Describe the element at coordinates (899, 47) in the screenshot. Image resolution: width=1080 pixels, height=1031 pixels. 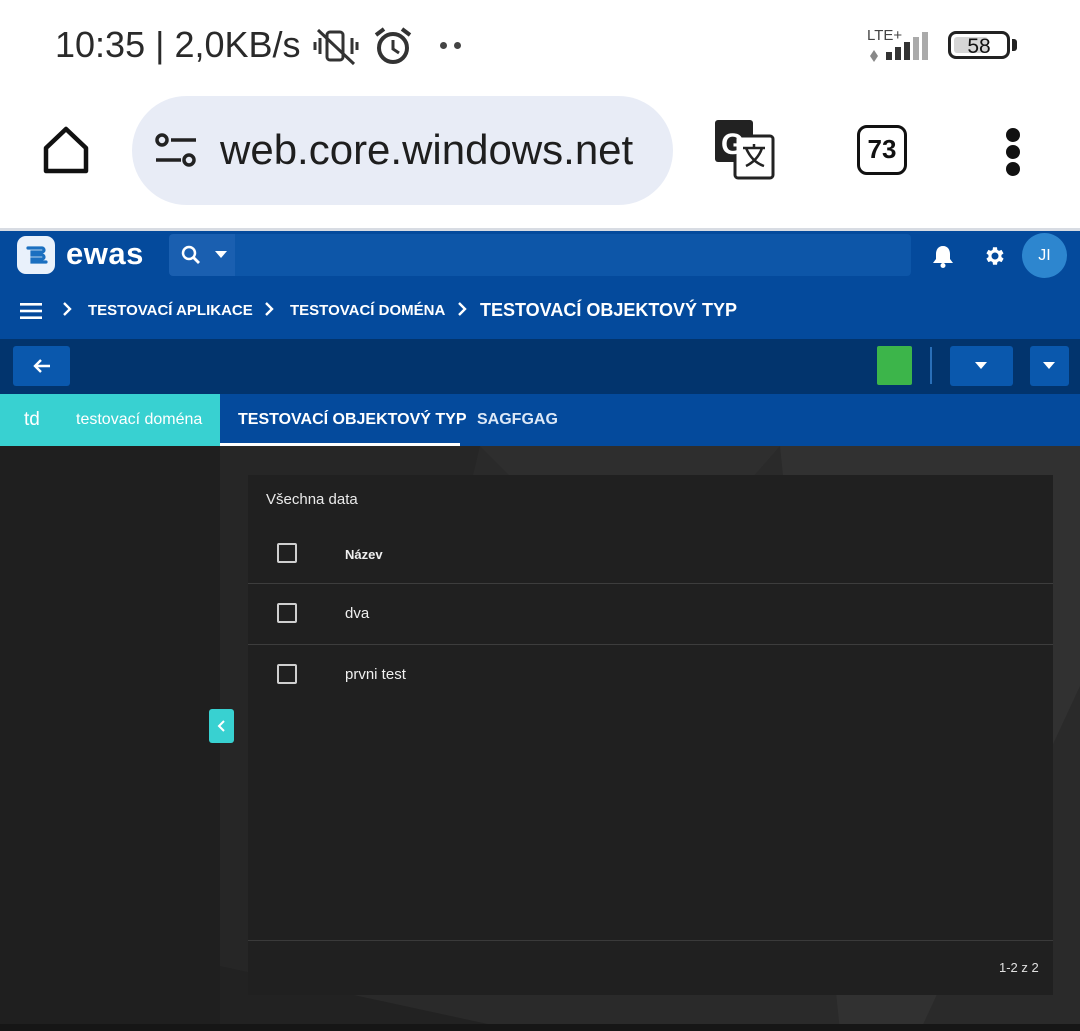
I see `signal-icon` at that location.